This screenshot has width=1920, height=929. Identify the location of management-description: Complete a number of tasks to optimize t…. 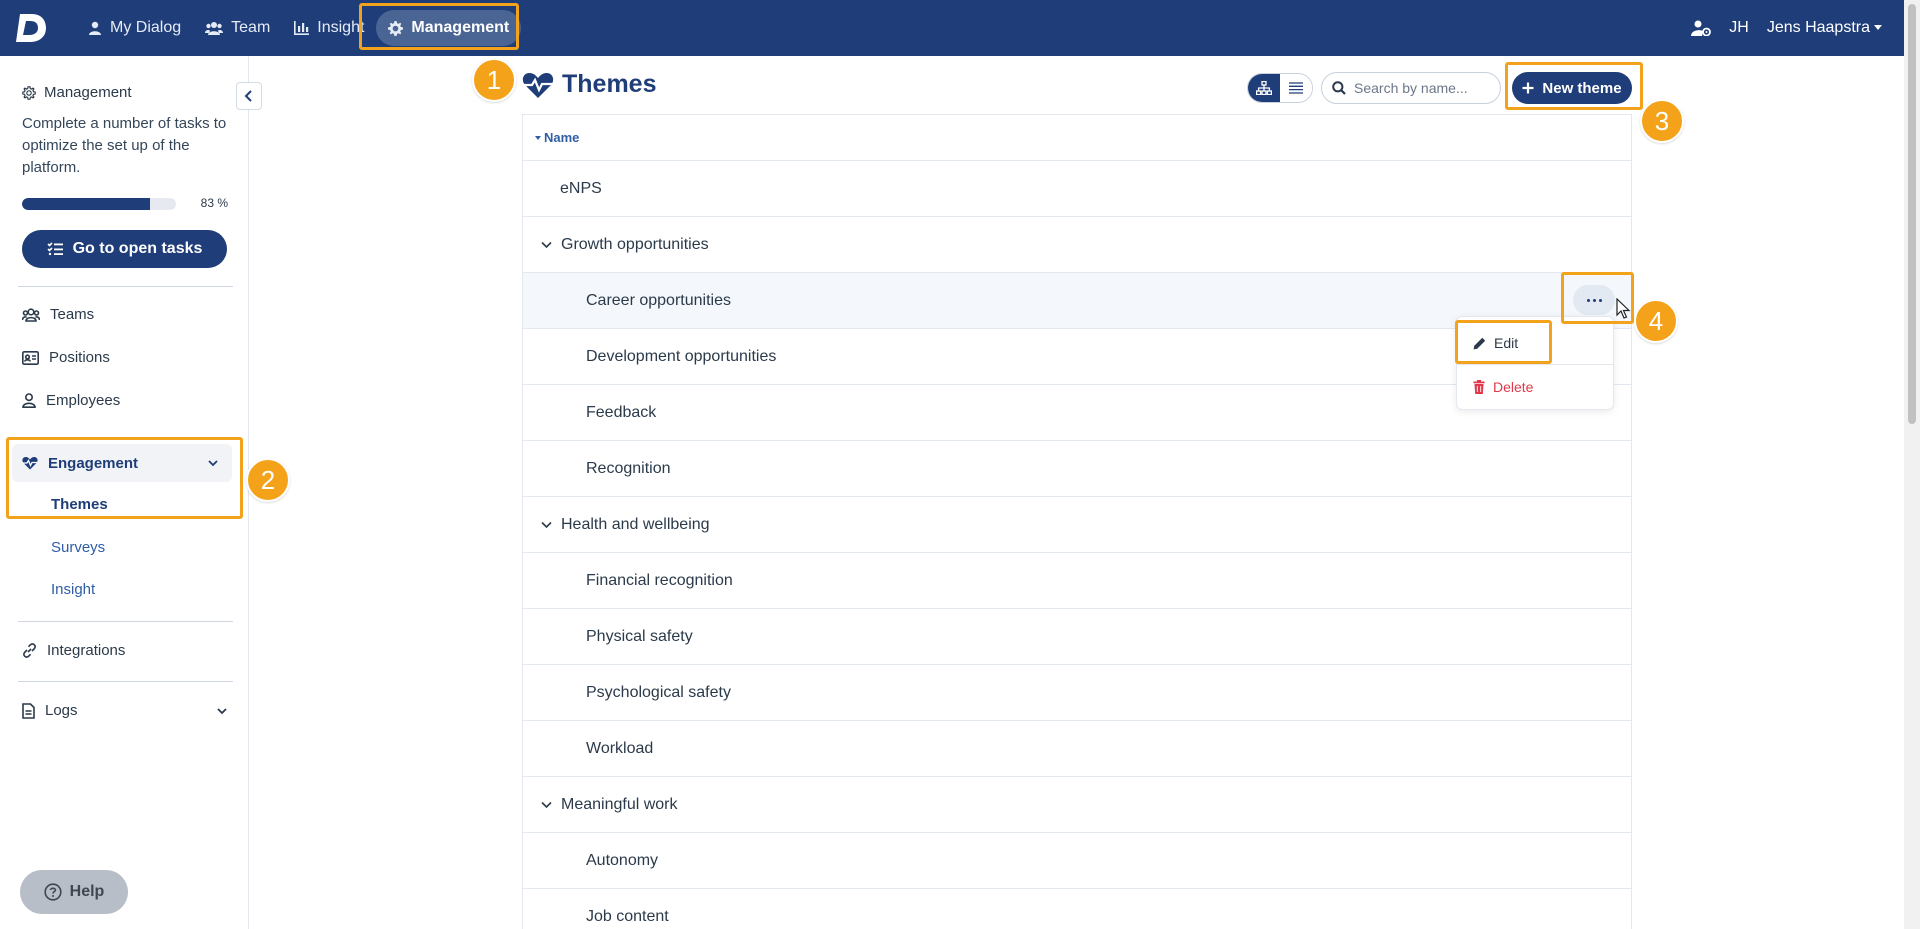
(124, 145).